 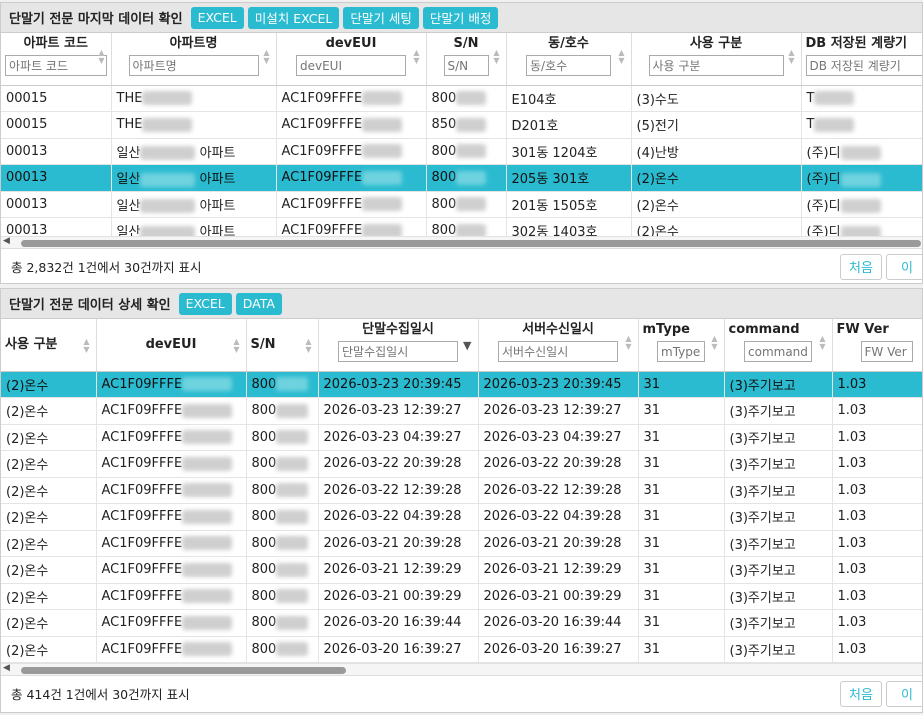 What do you see at coordinates (106, 267) in the screenshot?
I see `record-count-text: 총 2,832건 1건에서 30건까지 표시` at bounding box center [106, 267].